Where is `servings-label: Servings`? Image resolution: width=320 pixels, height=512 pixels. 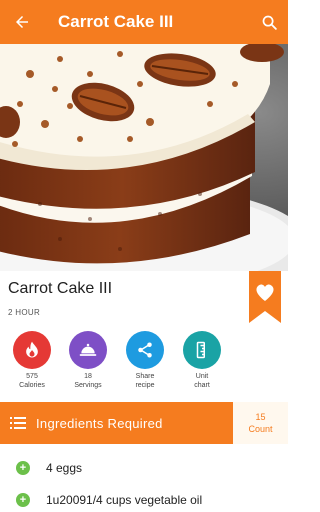 servings-label: Servings is located at coordinates (88, 385).